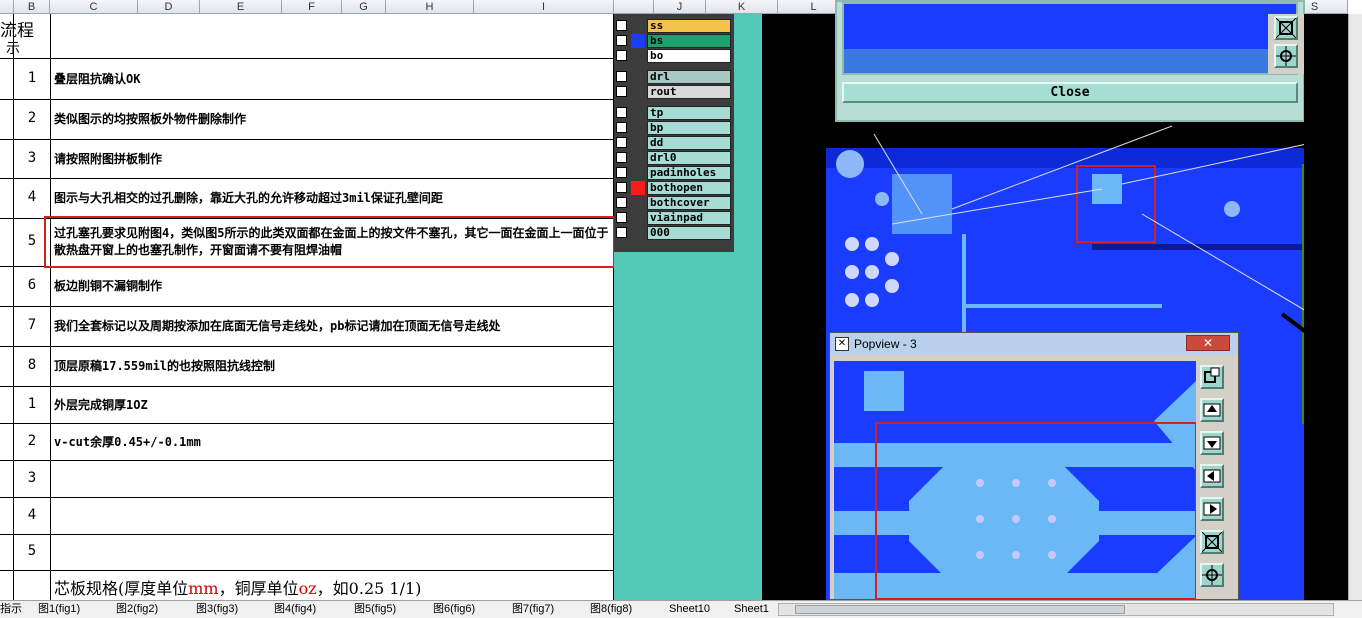 The height and width of the screenshot is (618, 1362). I want to click on sheet-tab: 图5(fig5), so click(375, 609).